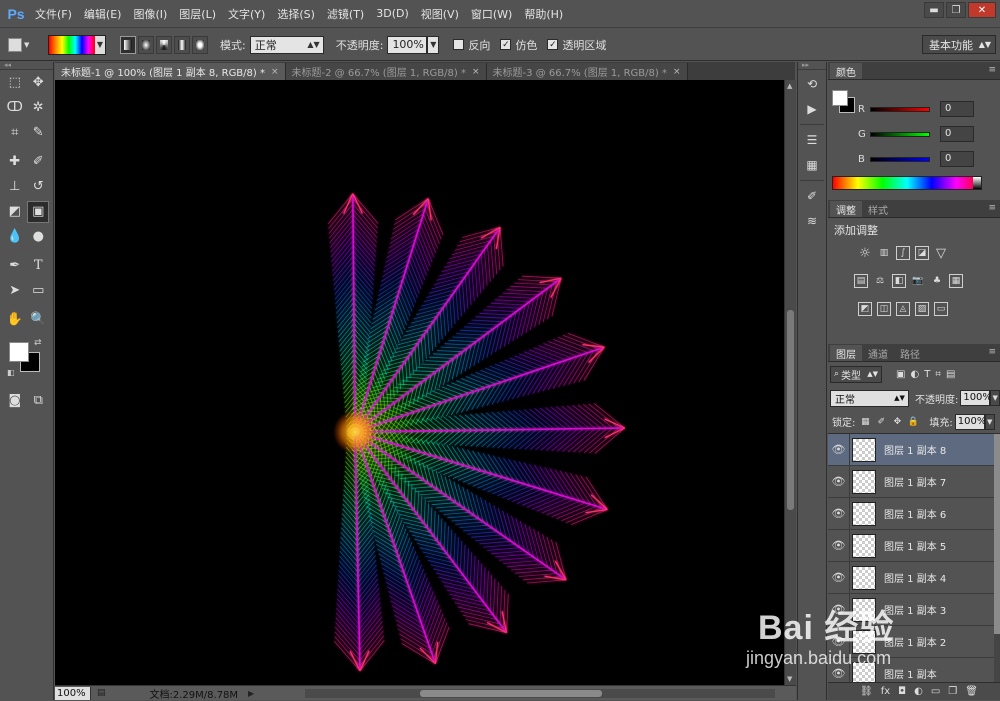  What do you see at coordinates (77, 44) in the screenshot?
I see `gradient-picker: ▼` at bounding box center [77, 44].